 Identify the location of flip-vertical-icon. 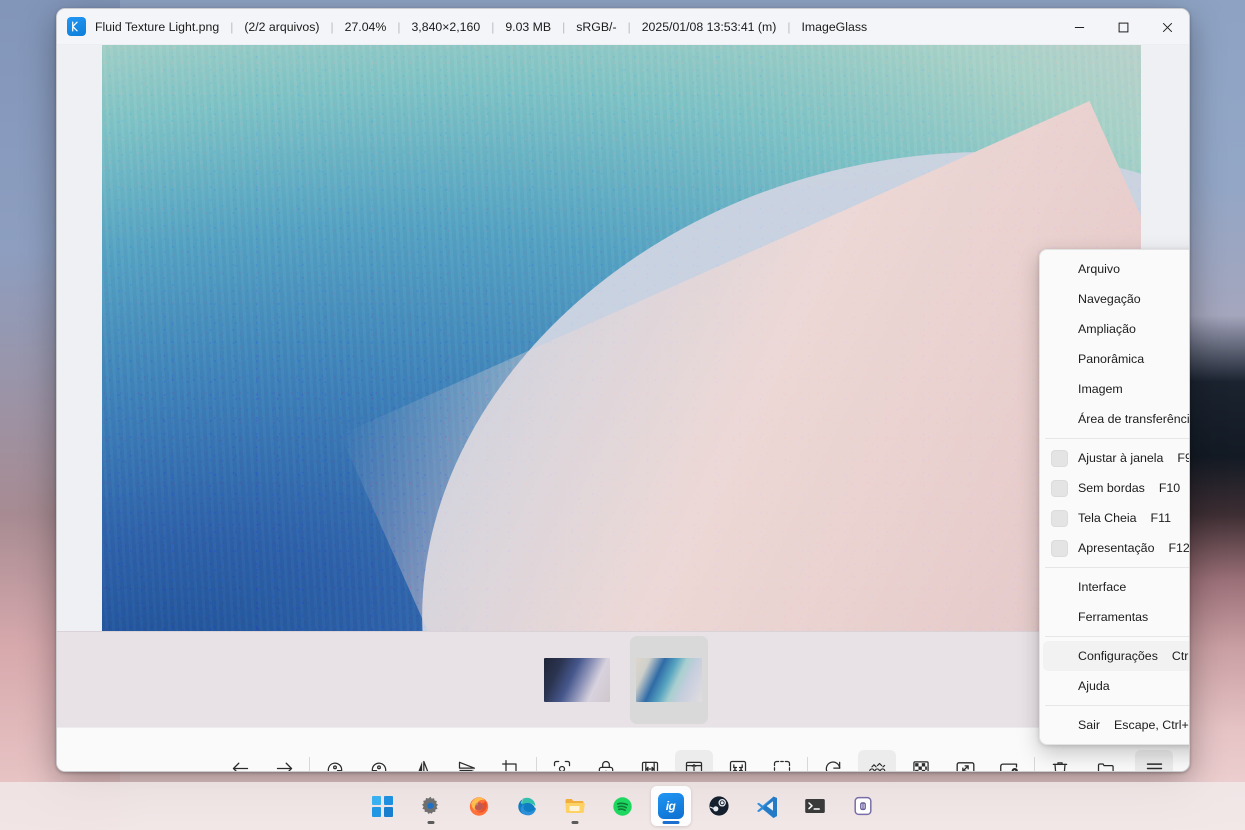
(467, 760).